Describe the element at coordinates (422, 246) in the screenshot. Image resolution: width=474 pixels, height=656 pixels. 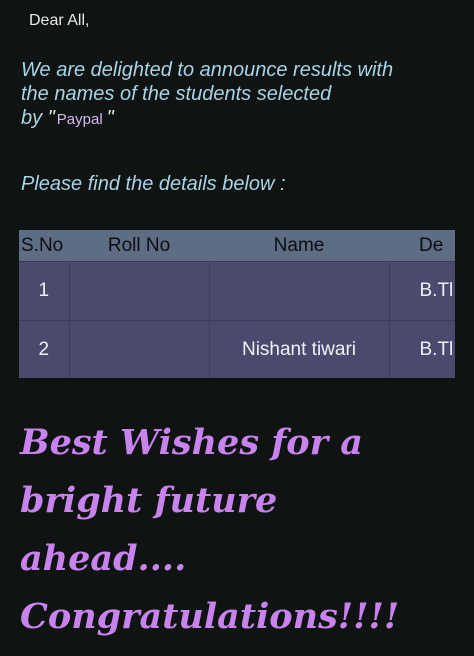
I see `header-department: De` at that location.